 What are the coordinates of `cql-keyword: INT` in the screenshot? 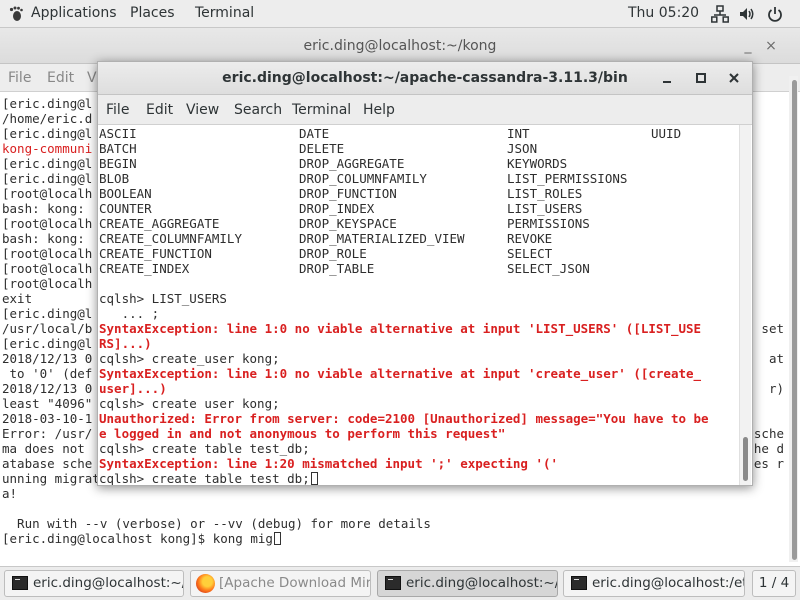 It's located at (518, 133).